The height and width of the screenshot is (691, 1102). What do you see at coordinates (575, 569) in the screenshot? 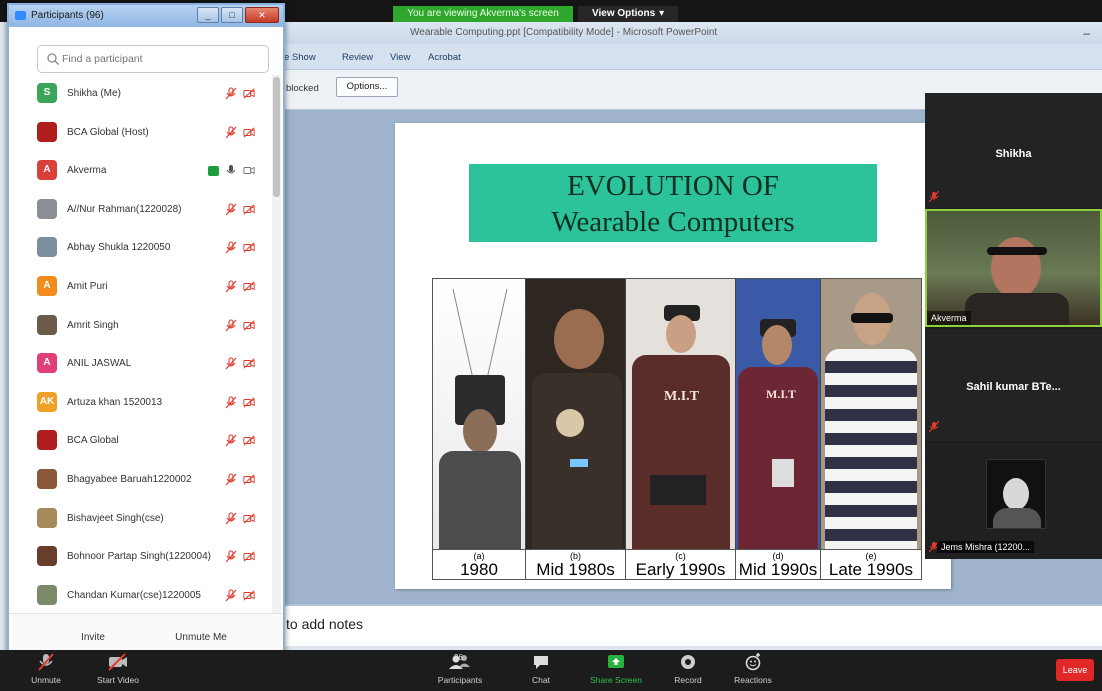
I see `caption-era: Mid 1980s` at bounding box center [575, 569].